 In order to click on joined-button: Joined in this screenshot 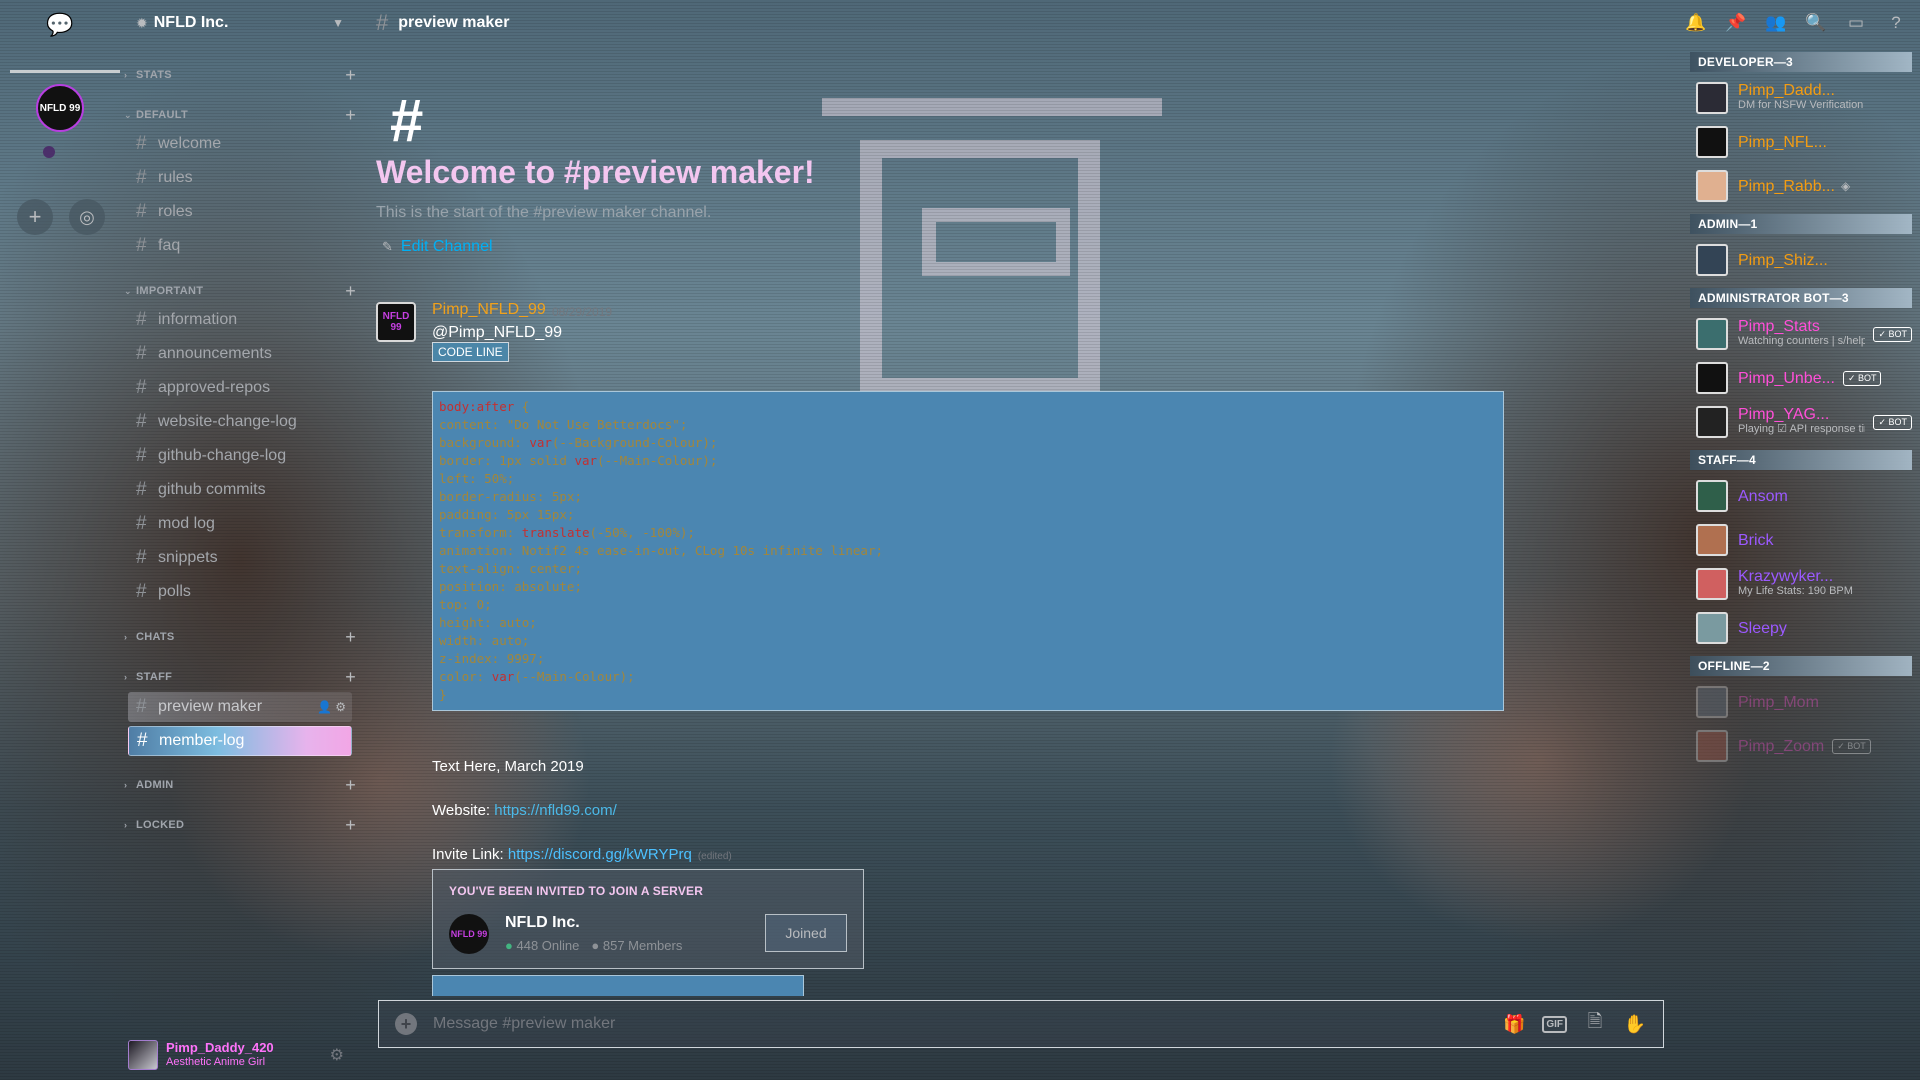, I will do `click(806, 933)`.